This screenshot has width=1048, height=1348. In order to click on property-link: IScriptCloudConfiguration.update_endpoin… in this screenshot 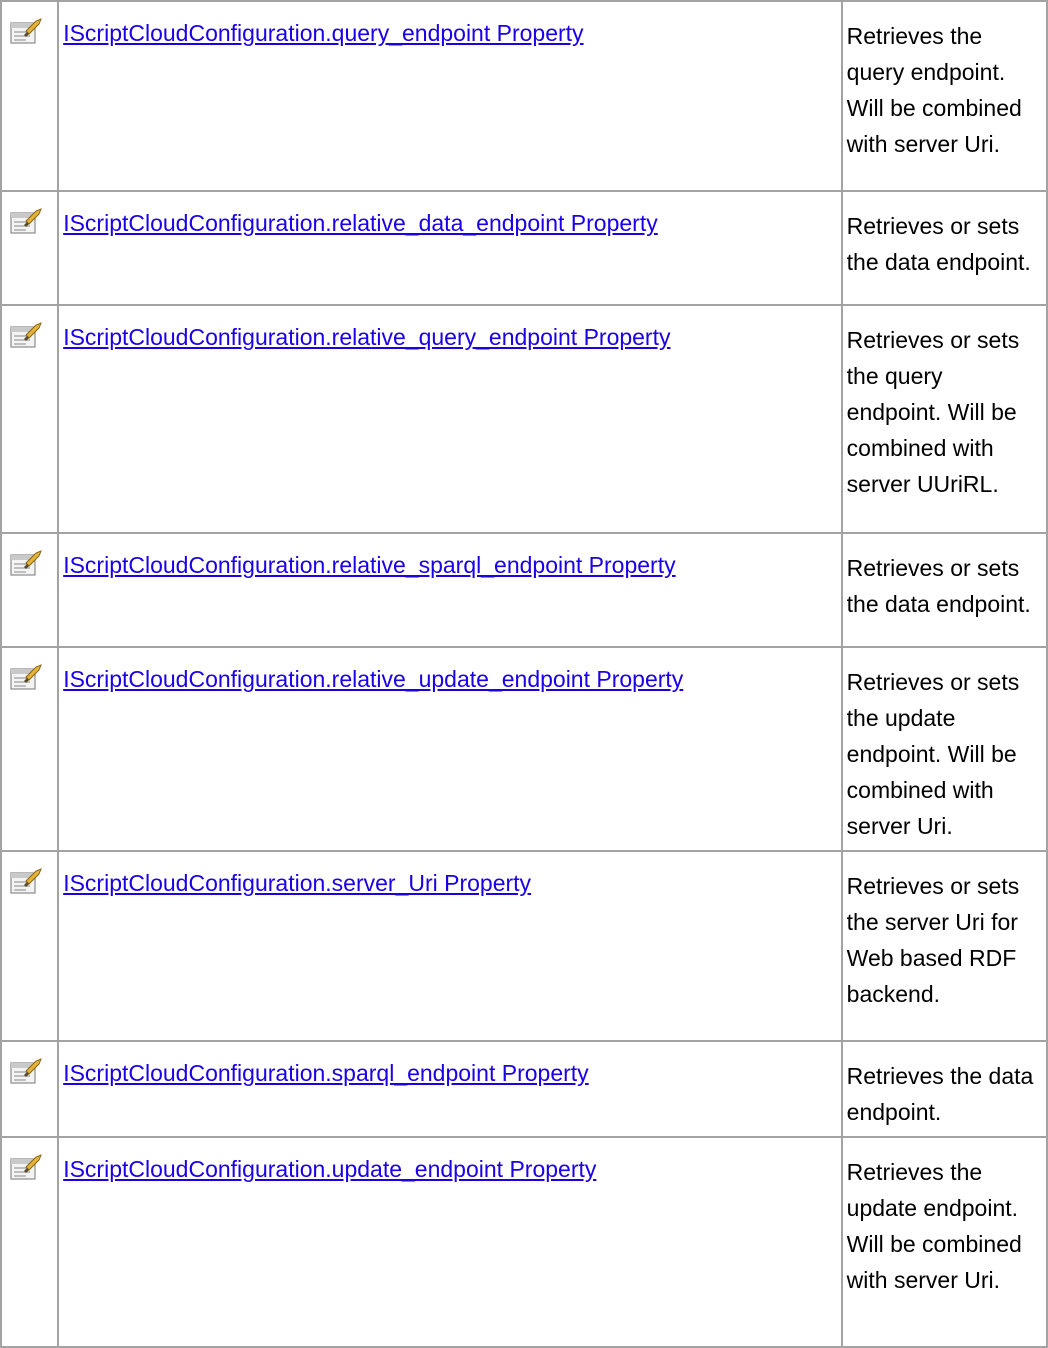, I will do `click(329, 1169)`.